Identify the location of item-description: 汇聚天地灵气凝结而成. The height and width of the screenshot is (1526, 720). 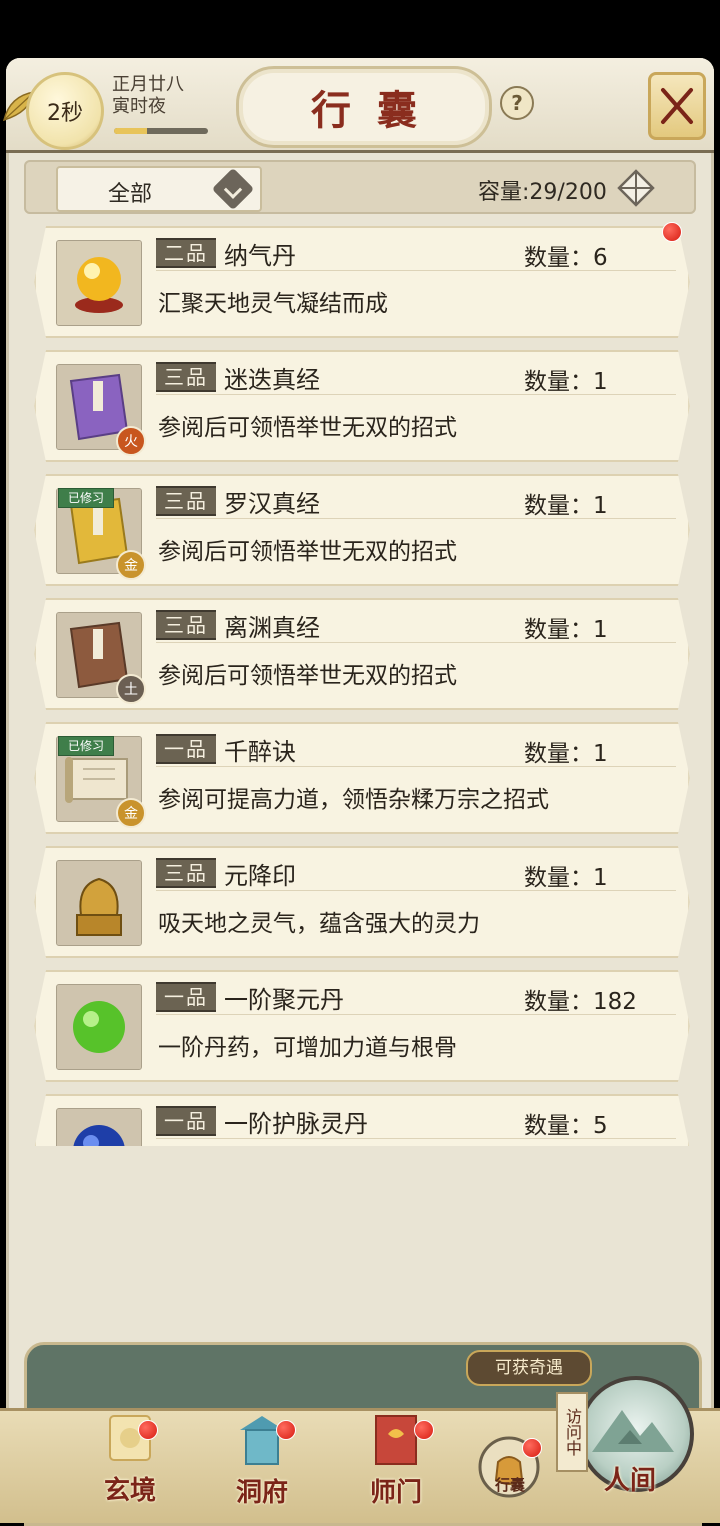
(273, 304).